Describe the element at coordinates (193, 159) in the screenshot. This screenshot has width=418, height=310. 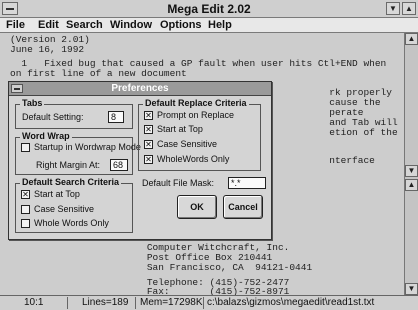
I see `replace-whole-words-label: WholeWords Only` at that location.